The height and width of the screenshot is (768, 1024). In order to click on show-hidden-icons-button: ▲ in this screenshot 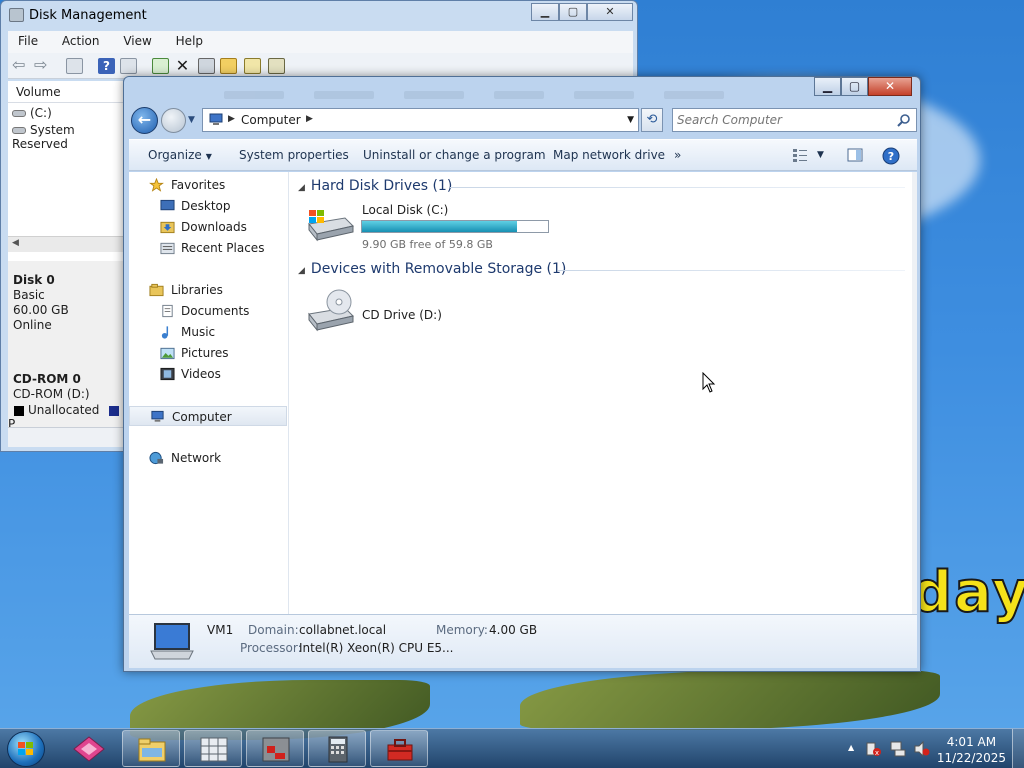, I will do `click(851, 747)`.